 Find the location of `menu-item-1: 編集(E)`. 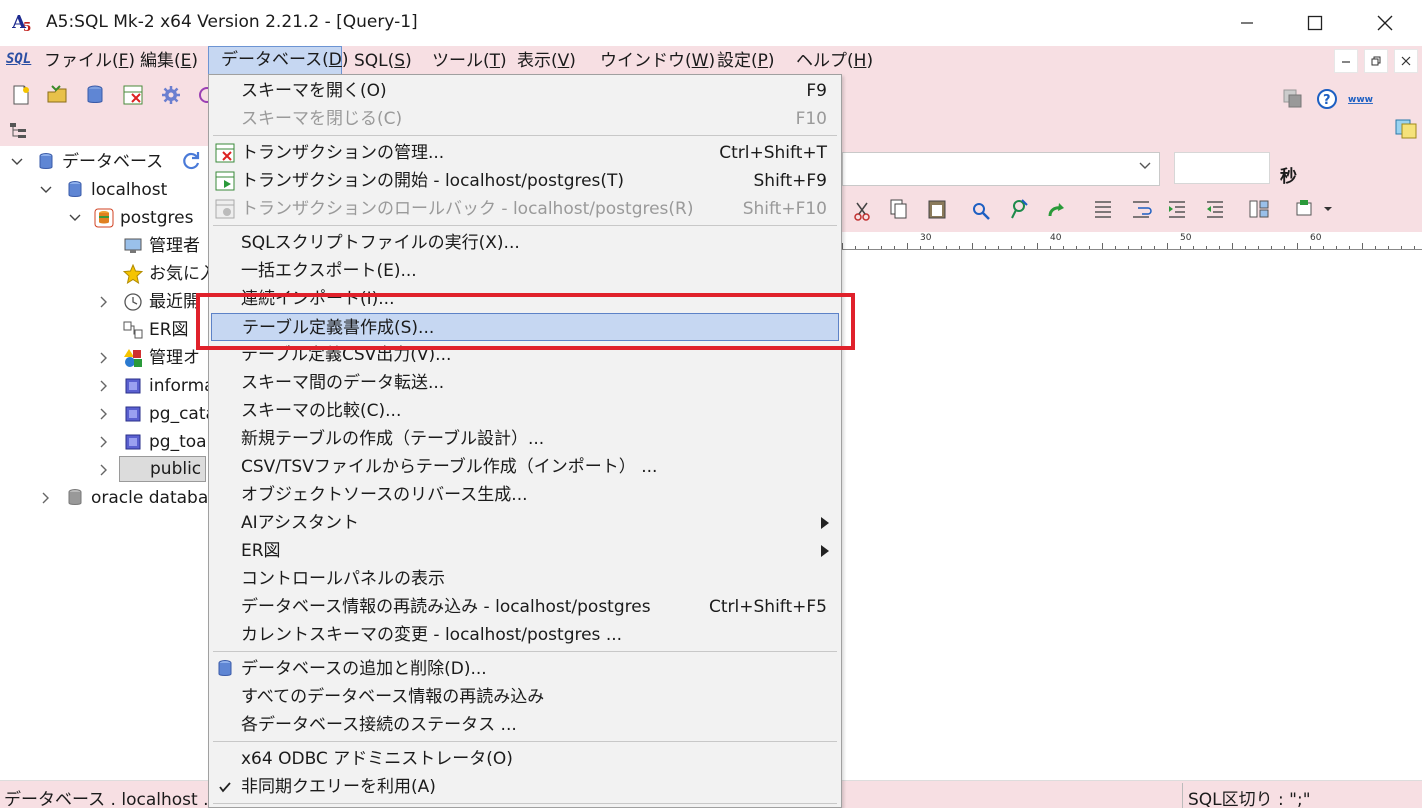

menu-item-1: 編集(E) is located at coordinates (169, 61).